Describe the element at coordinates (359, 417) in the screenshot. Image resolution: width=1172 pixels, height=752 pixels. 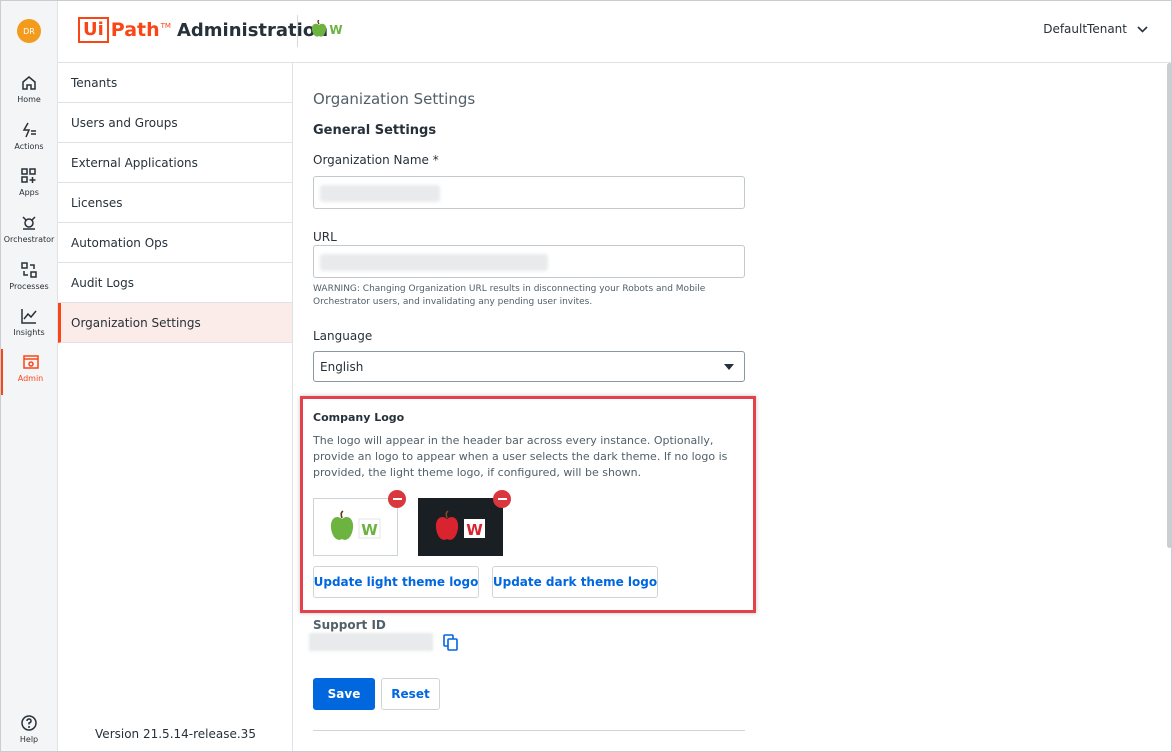
I see `company-logo-title: Company Logo` at that location.